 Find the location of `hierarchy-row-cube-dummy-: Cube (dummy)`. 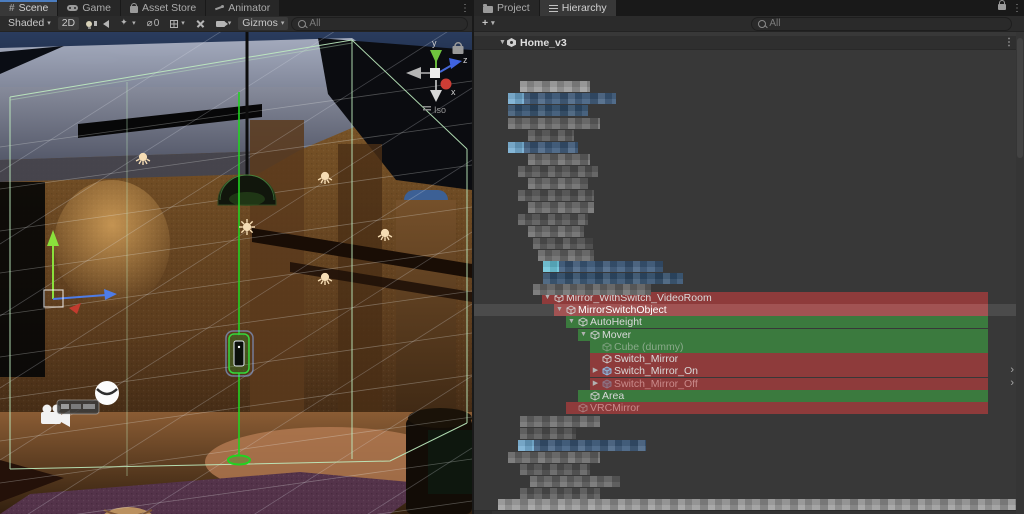

hierarchy-row-cube-dummy-: Cube (dummy) is located at coordinates (749, 347).